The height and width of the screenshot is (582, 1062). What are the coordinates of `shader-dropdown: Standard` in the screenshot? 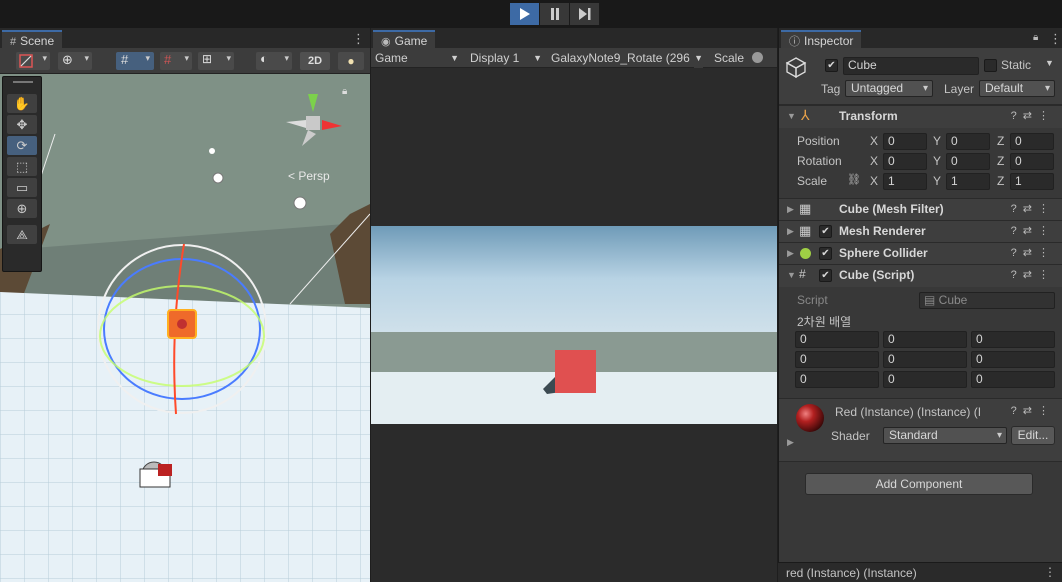 It's located at (945, 435).